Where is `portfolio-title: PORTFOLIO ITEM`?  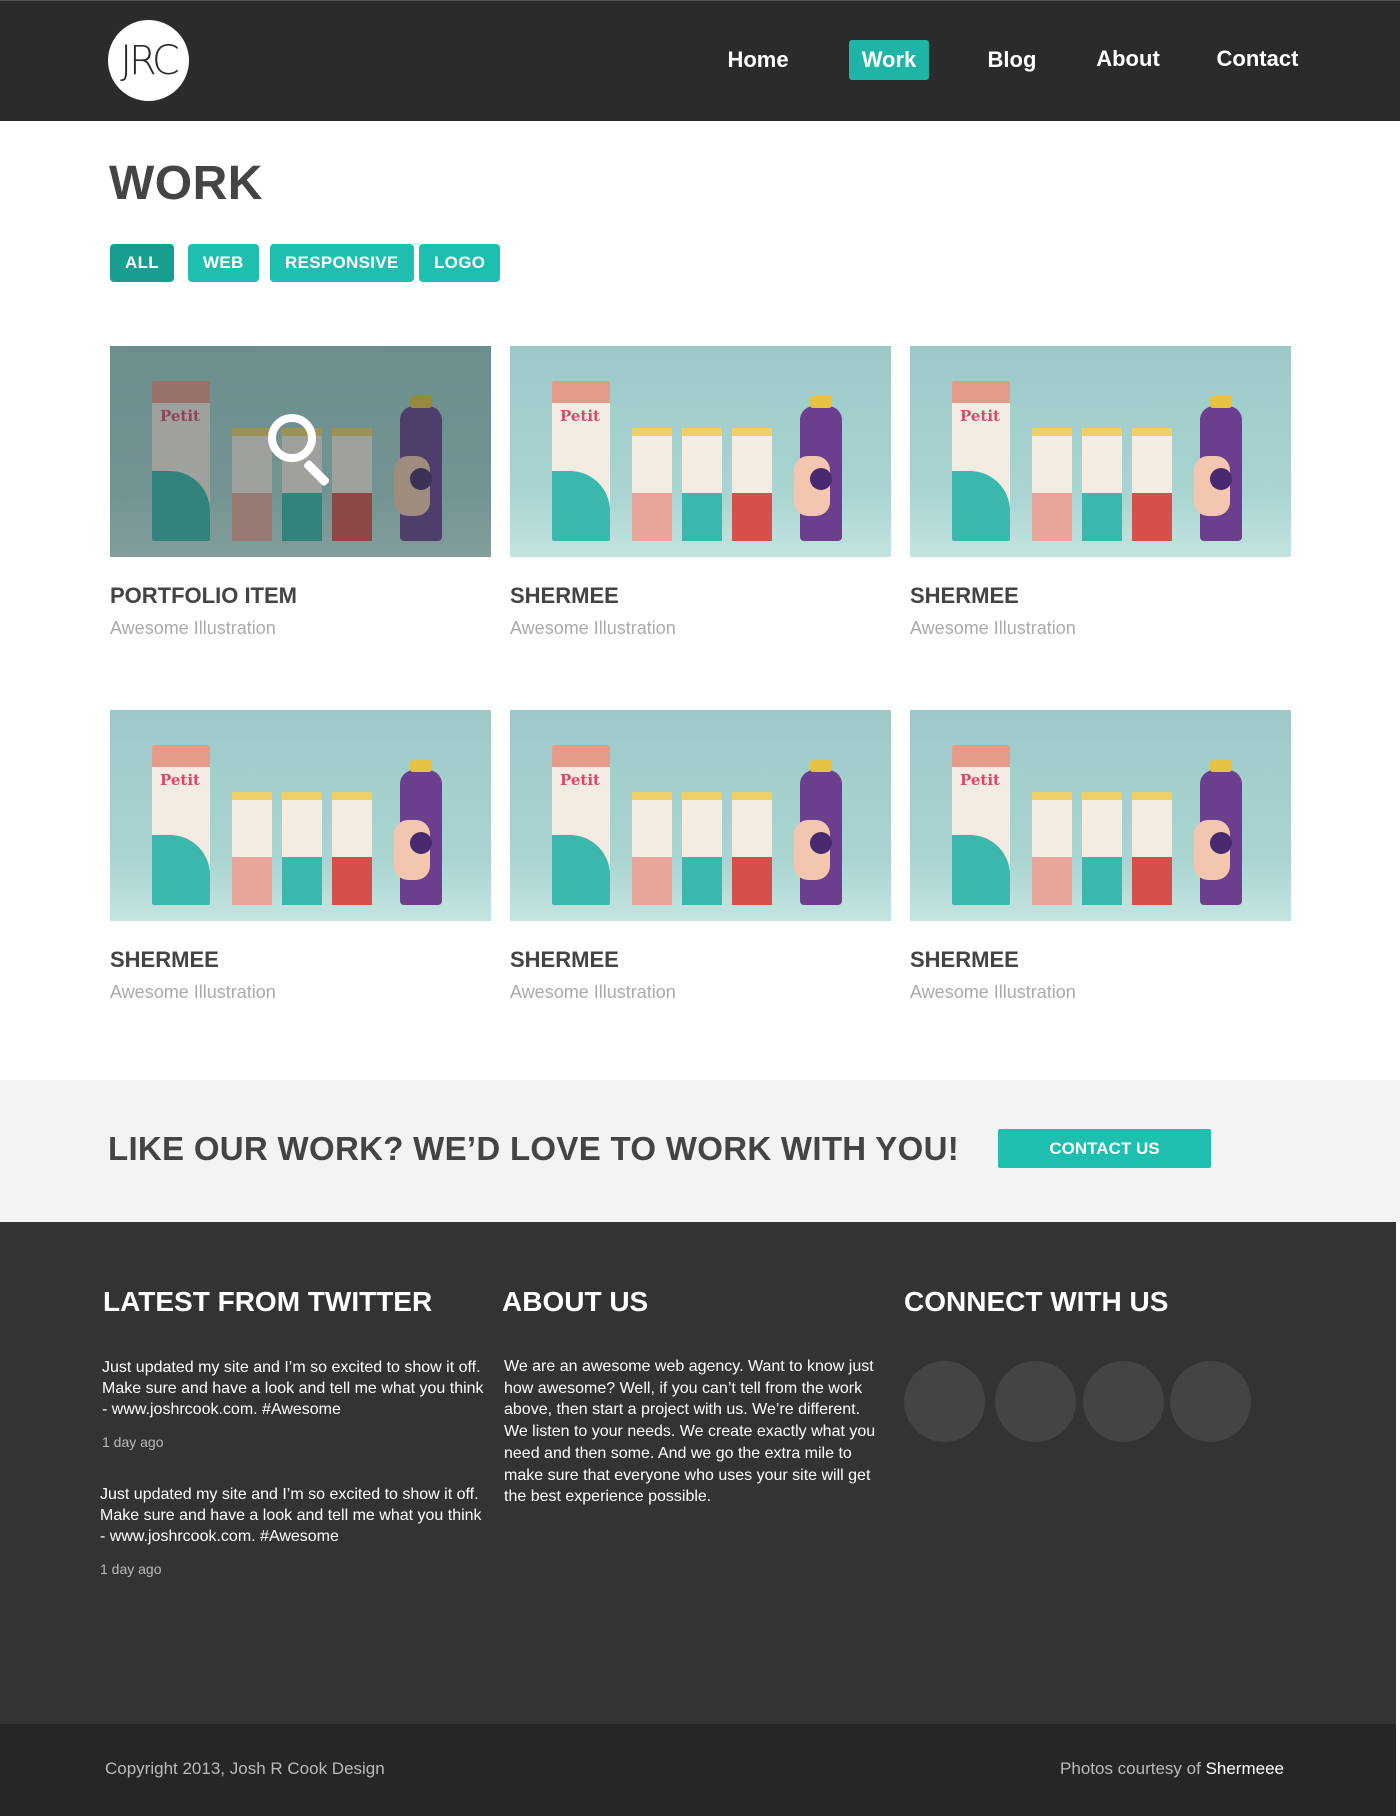
portfolio-title: PORTFOLIO ITEM is located at coordinates (203, 596).